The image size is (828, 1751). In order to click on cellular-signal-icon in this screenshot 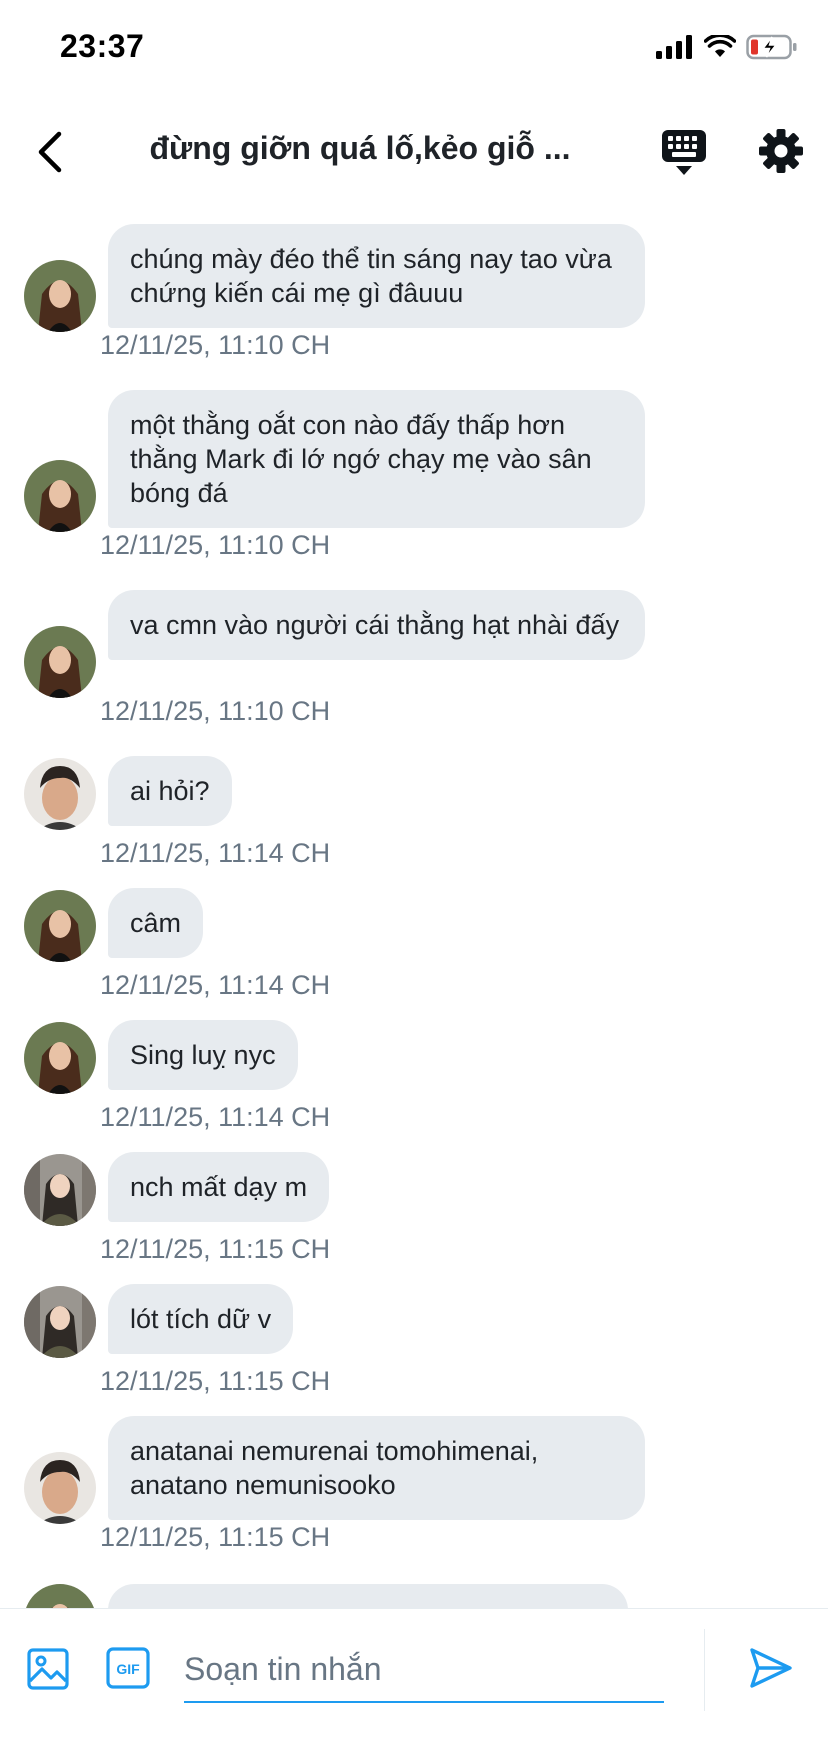, I will do `click(674, 47)`.